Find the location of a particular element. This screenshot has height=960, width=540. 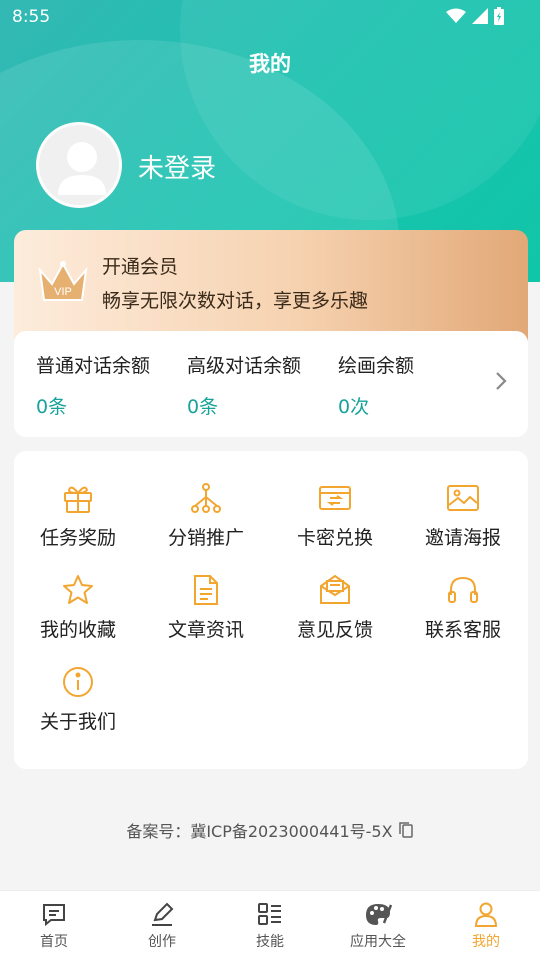

menu-articles: 文章资讯 is located at coordinates (206, 616).